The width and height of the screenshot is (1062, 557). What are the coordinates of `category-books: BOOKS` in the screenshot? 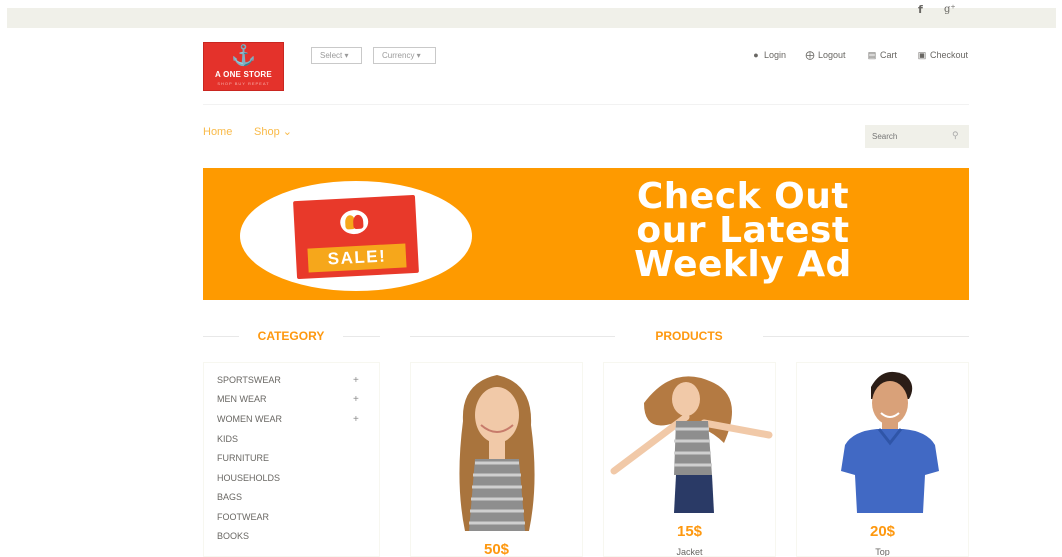 It's located at (233, 536).